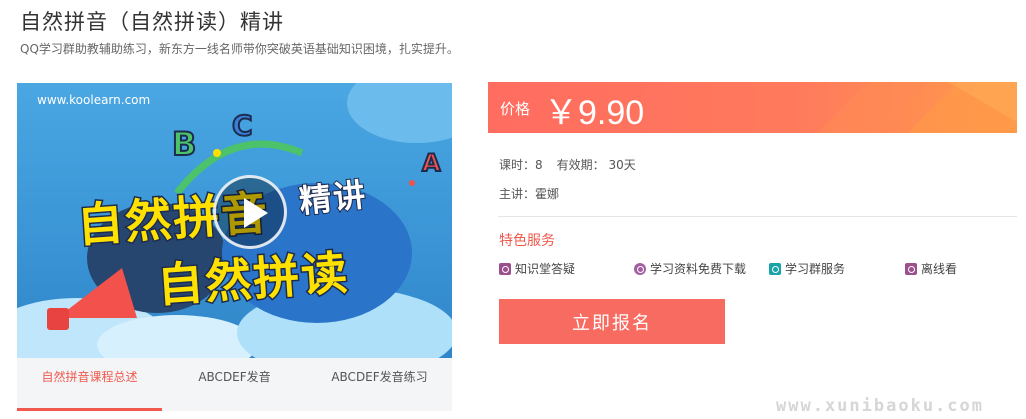 Image resolution: width=1026 pixels, height=419 pixels. I want to click on tab-abcdef-practice: ABCDEF发音练习, so click(379, 384).